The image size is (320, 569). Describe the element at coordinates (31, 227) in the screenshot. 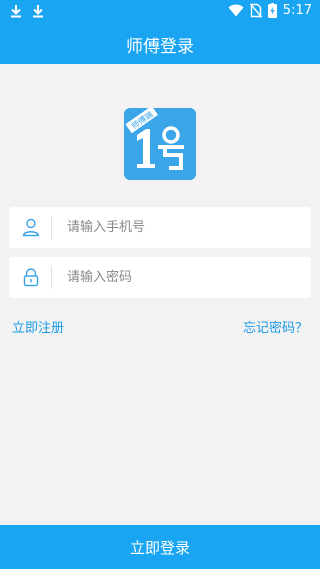

I see `user-icon` at that location.